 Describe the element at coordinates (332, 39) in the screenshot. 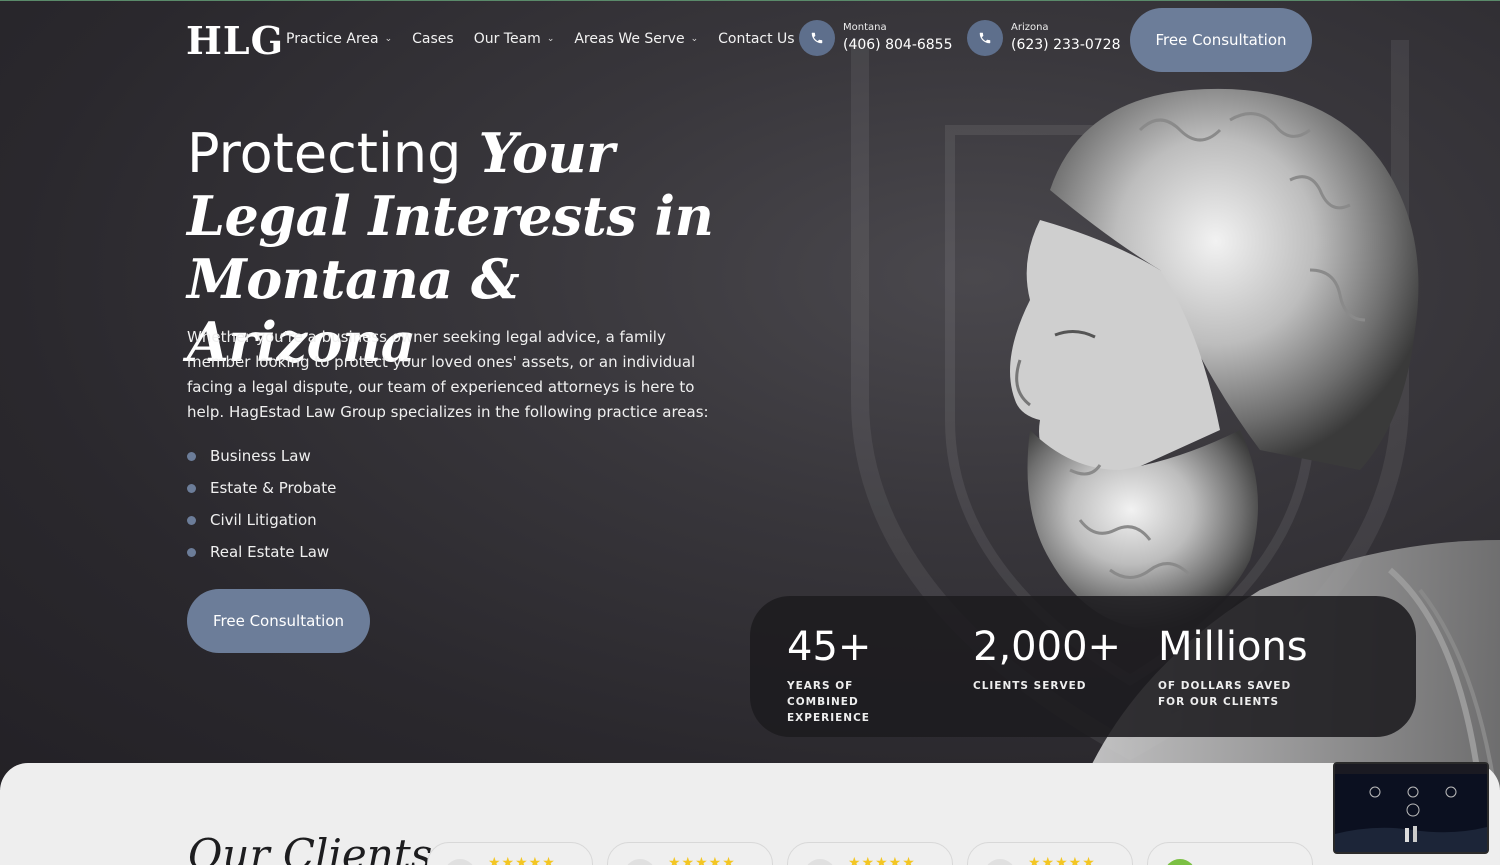

I see `nav-label: Practice Area` at that location.